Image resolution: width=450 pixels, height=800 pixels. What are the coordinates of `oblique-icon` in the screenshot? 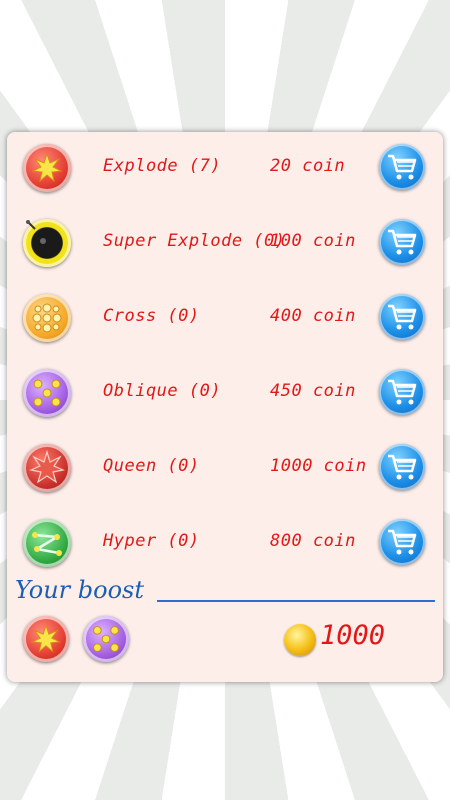 It's located at (47, 393).